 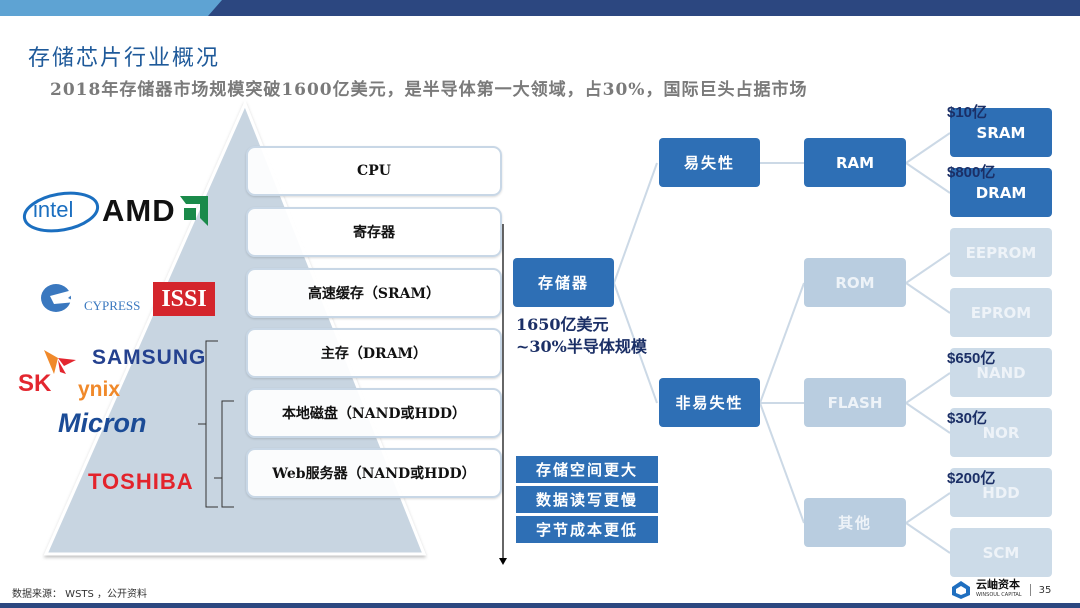 I want to click on amd-logo: AMD, so click(x=155, y=211).